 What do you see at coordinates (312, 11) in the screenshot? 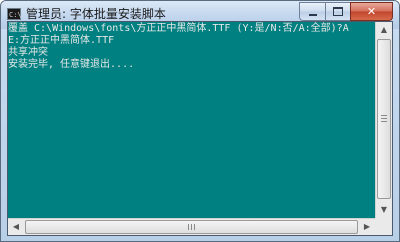
I see `minimize-button` at bounding box center [312, 11].